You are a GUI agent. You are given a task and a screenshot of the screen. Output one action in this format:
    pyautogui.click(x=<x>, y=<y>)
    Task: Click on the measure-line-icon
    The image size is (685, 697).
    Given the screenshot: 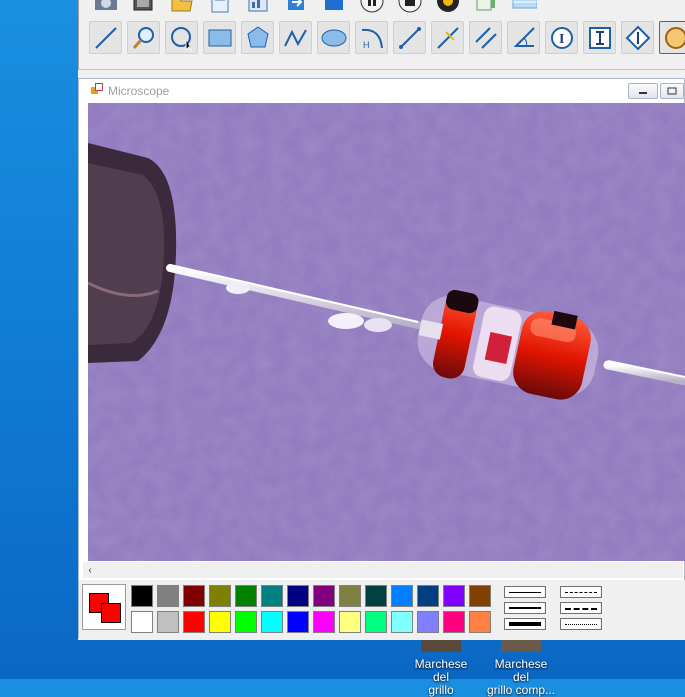 What is the action you would take?
    pyautogui.click(x=409, y=37)
    